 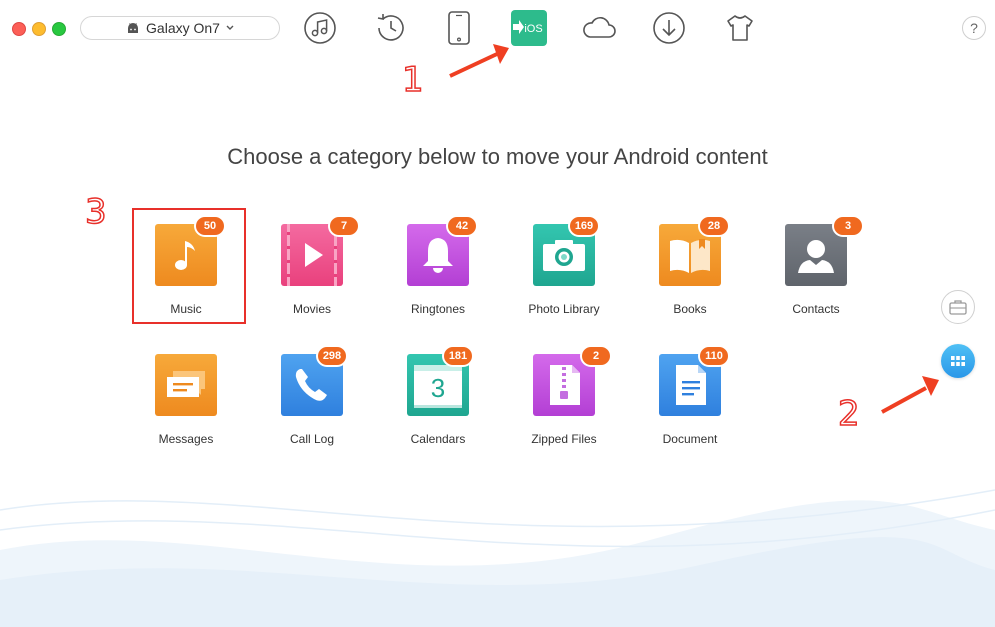 I want to click on category-movies: 7 Movies, so click(x=312, y=274).